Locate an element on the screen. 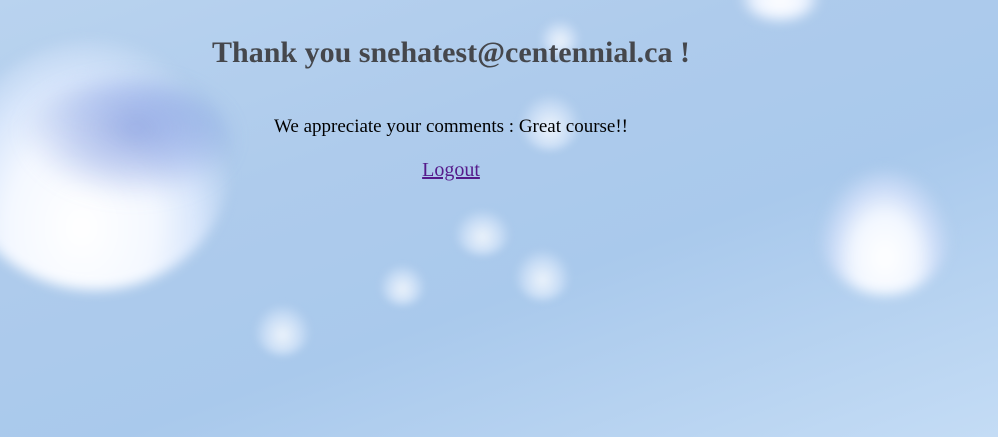  message-label: We appreciate your comments : is located at coordinates (396, 126).